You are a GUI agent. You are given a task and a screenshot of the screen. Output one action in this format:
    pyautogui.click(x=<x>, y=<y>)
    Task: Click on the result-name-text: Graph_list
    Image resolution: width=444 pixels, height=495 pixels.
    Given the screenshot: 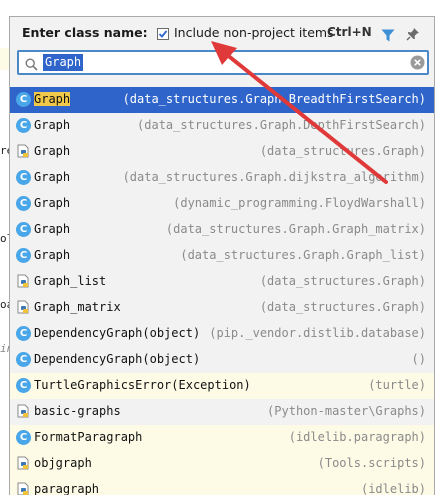 What is the action you would take?
    pyautogui.click(x=70, y=281)
    